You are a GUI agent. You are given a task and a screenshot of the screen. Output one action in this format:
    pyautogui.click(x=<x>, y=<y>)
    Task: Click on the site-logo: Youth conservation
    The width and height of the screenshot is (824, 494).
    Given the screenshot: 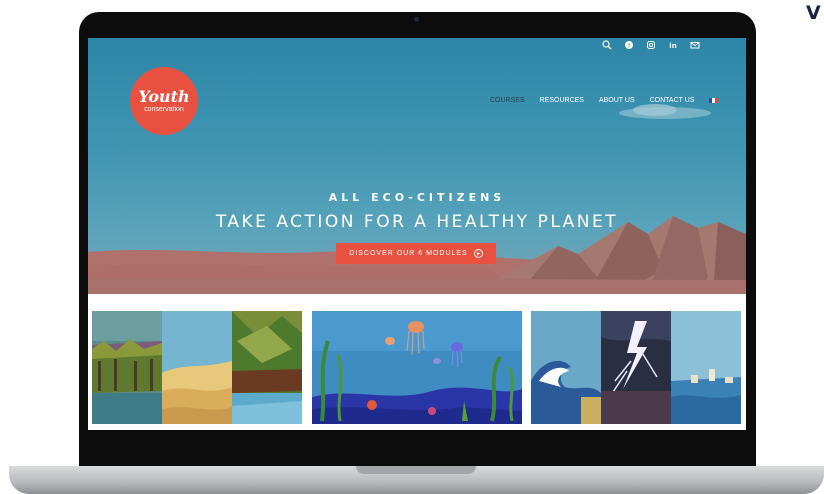 What is the action you would take?
    pyautogui.click(x=164, y=101)
    